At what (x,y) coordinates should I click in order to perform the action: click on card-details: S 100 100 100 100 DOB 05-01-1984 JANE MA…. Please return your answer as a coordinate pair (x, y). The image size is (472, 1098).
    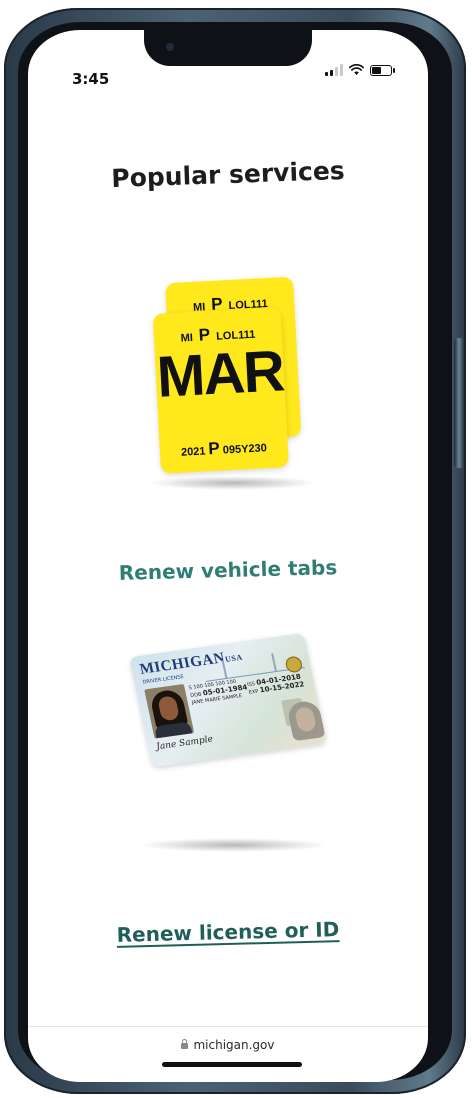
    Looking at the image, I should click on (218, 692).